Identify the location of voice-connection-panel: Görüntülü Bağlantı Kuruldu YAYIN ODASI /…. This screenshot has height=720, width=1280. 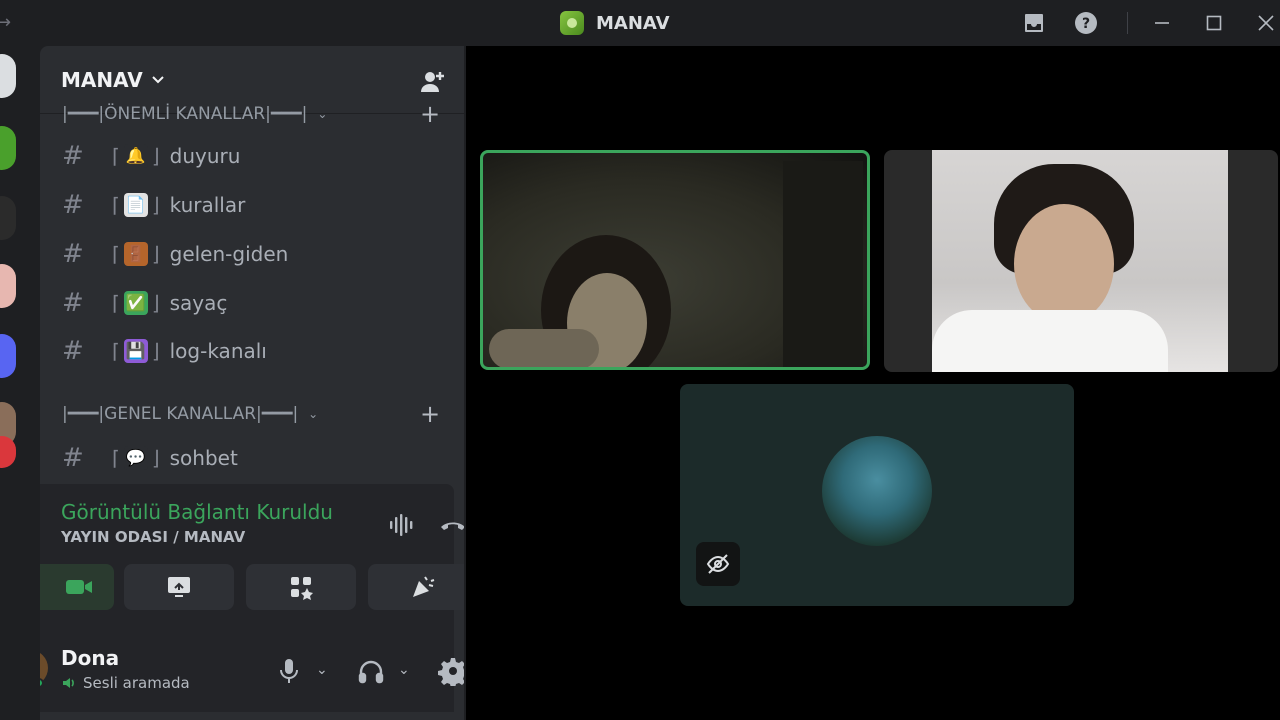
(252, 554).